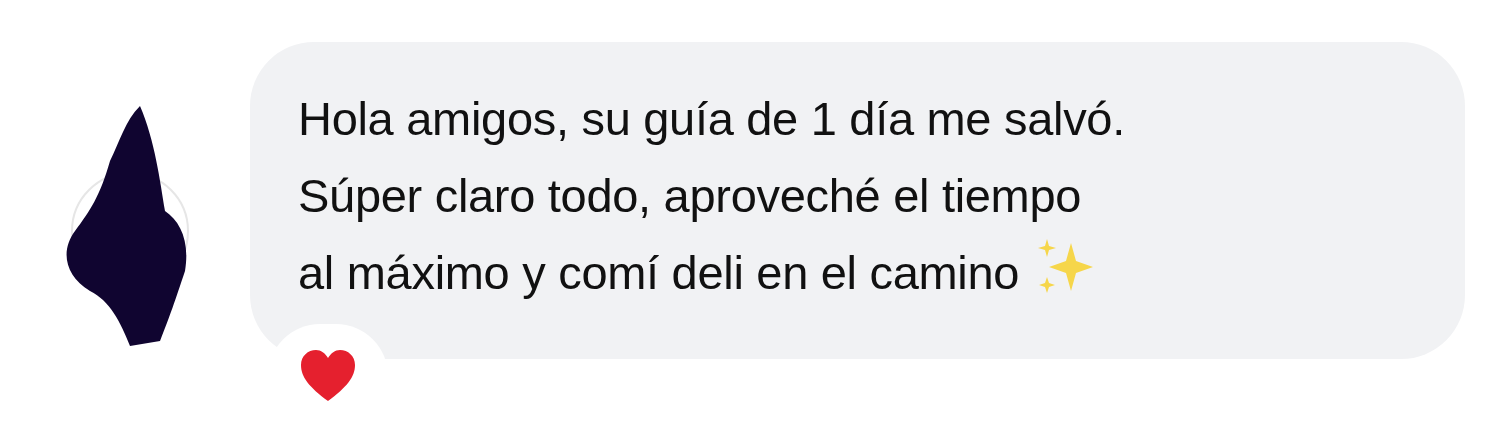  What do you see at coordinates (328, 376) in the screenshot?
I see `heart-icon` at bounding box center [328, 376].